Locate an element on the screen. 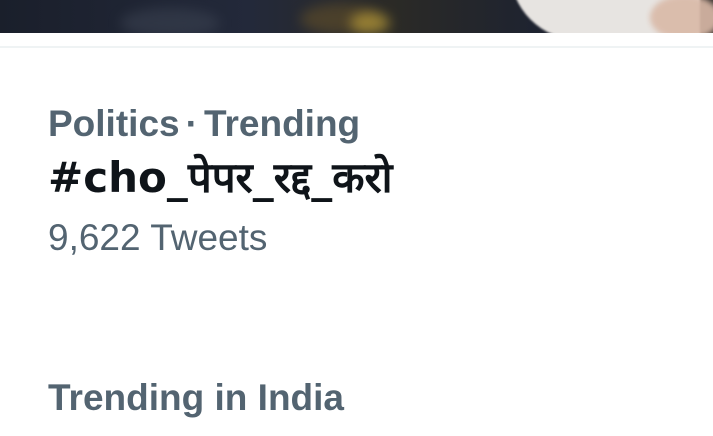 This screenshot has width=713, height=436. trend-banner-image is located at coordinates (356, 16).